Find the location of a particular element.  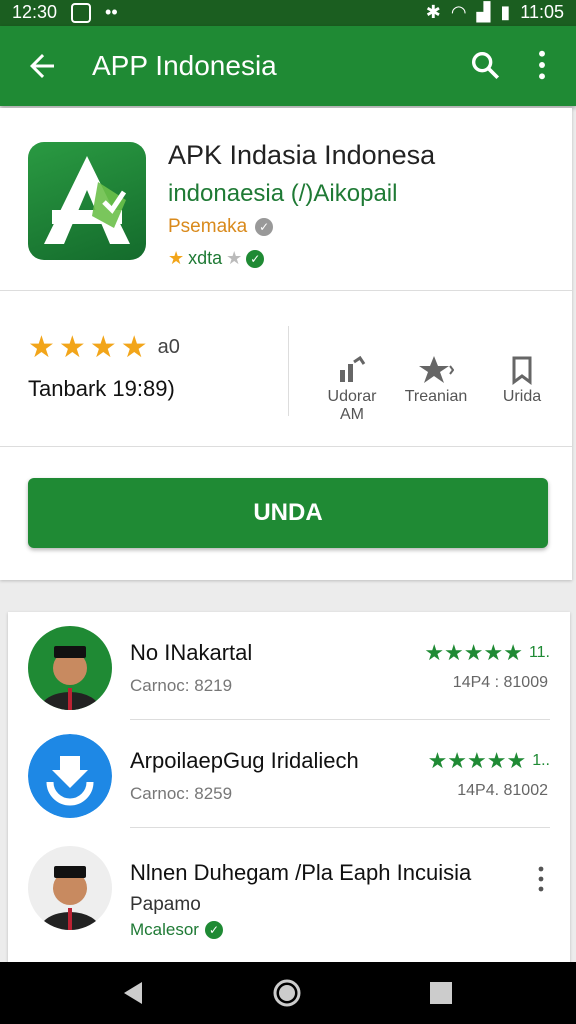

item-meta: Carnoc: 8259 is located at coordinates (181, 793).